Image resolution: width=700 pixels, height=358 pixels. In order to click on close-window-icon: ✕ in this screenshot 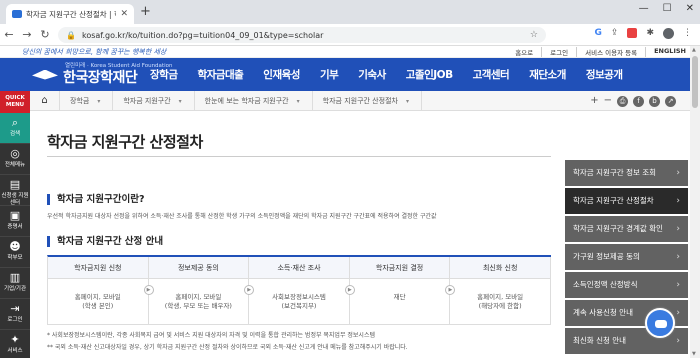, I will do `click(690, 8)`.